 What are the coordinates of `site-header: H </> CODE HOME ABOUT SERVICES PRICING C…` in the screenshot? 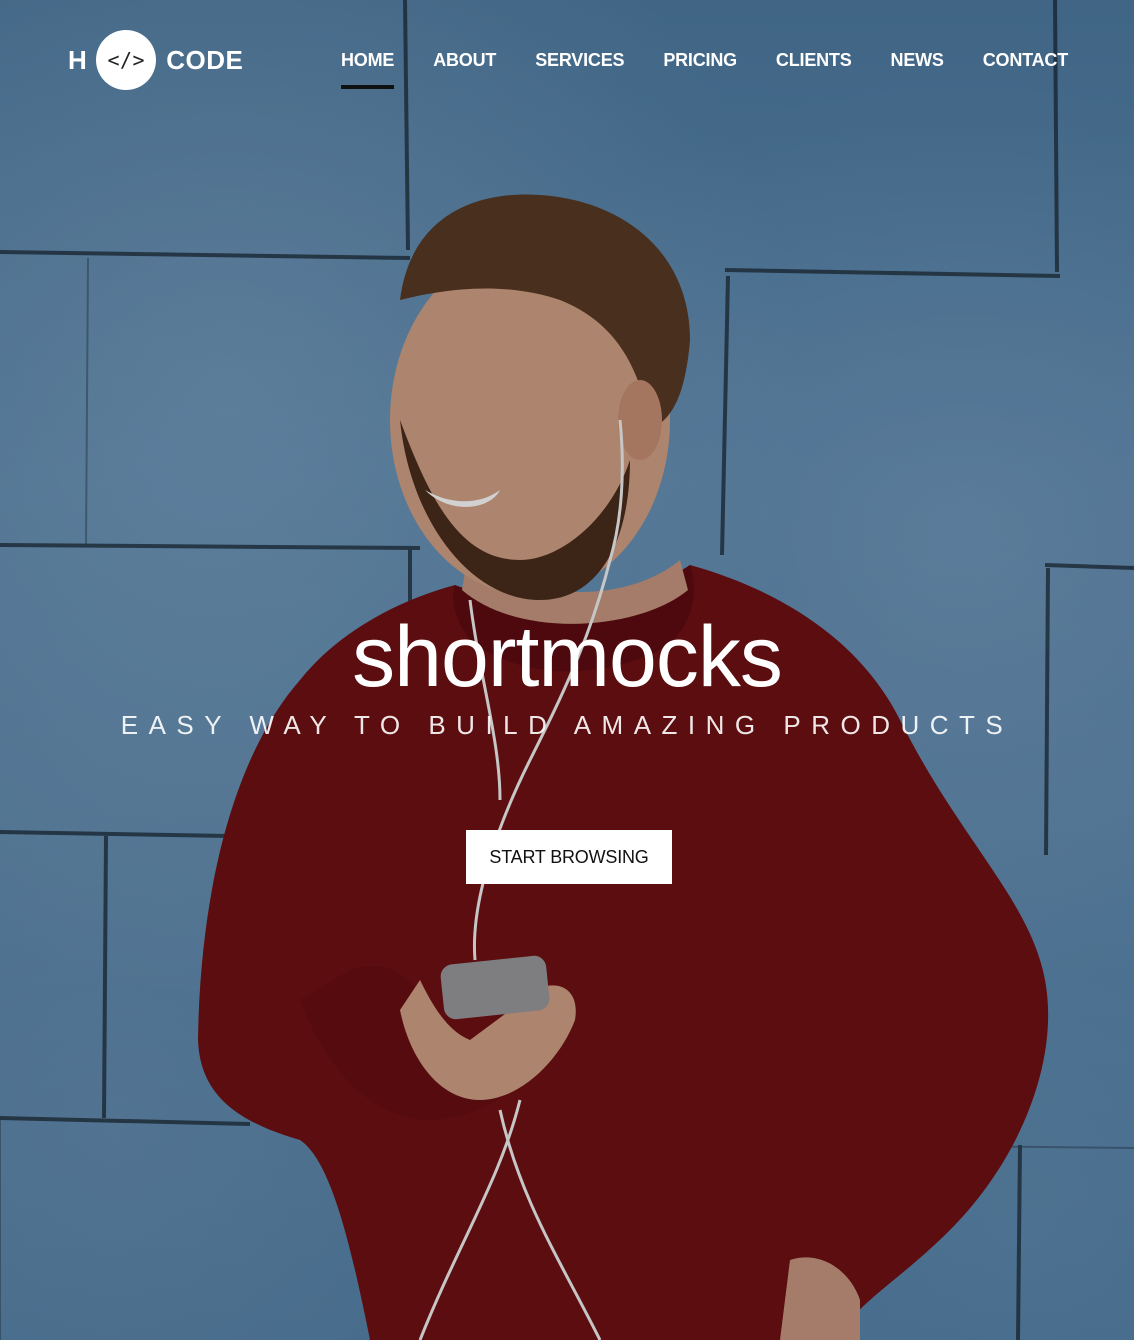 It's located at (567, 60).